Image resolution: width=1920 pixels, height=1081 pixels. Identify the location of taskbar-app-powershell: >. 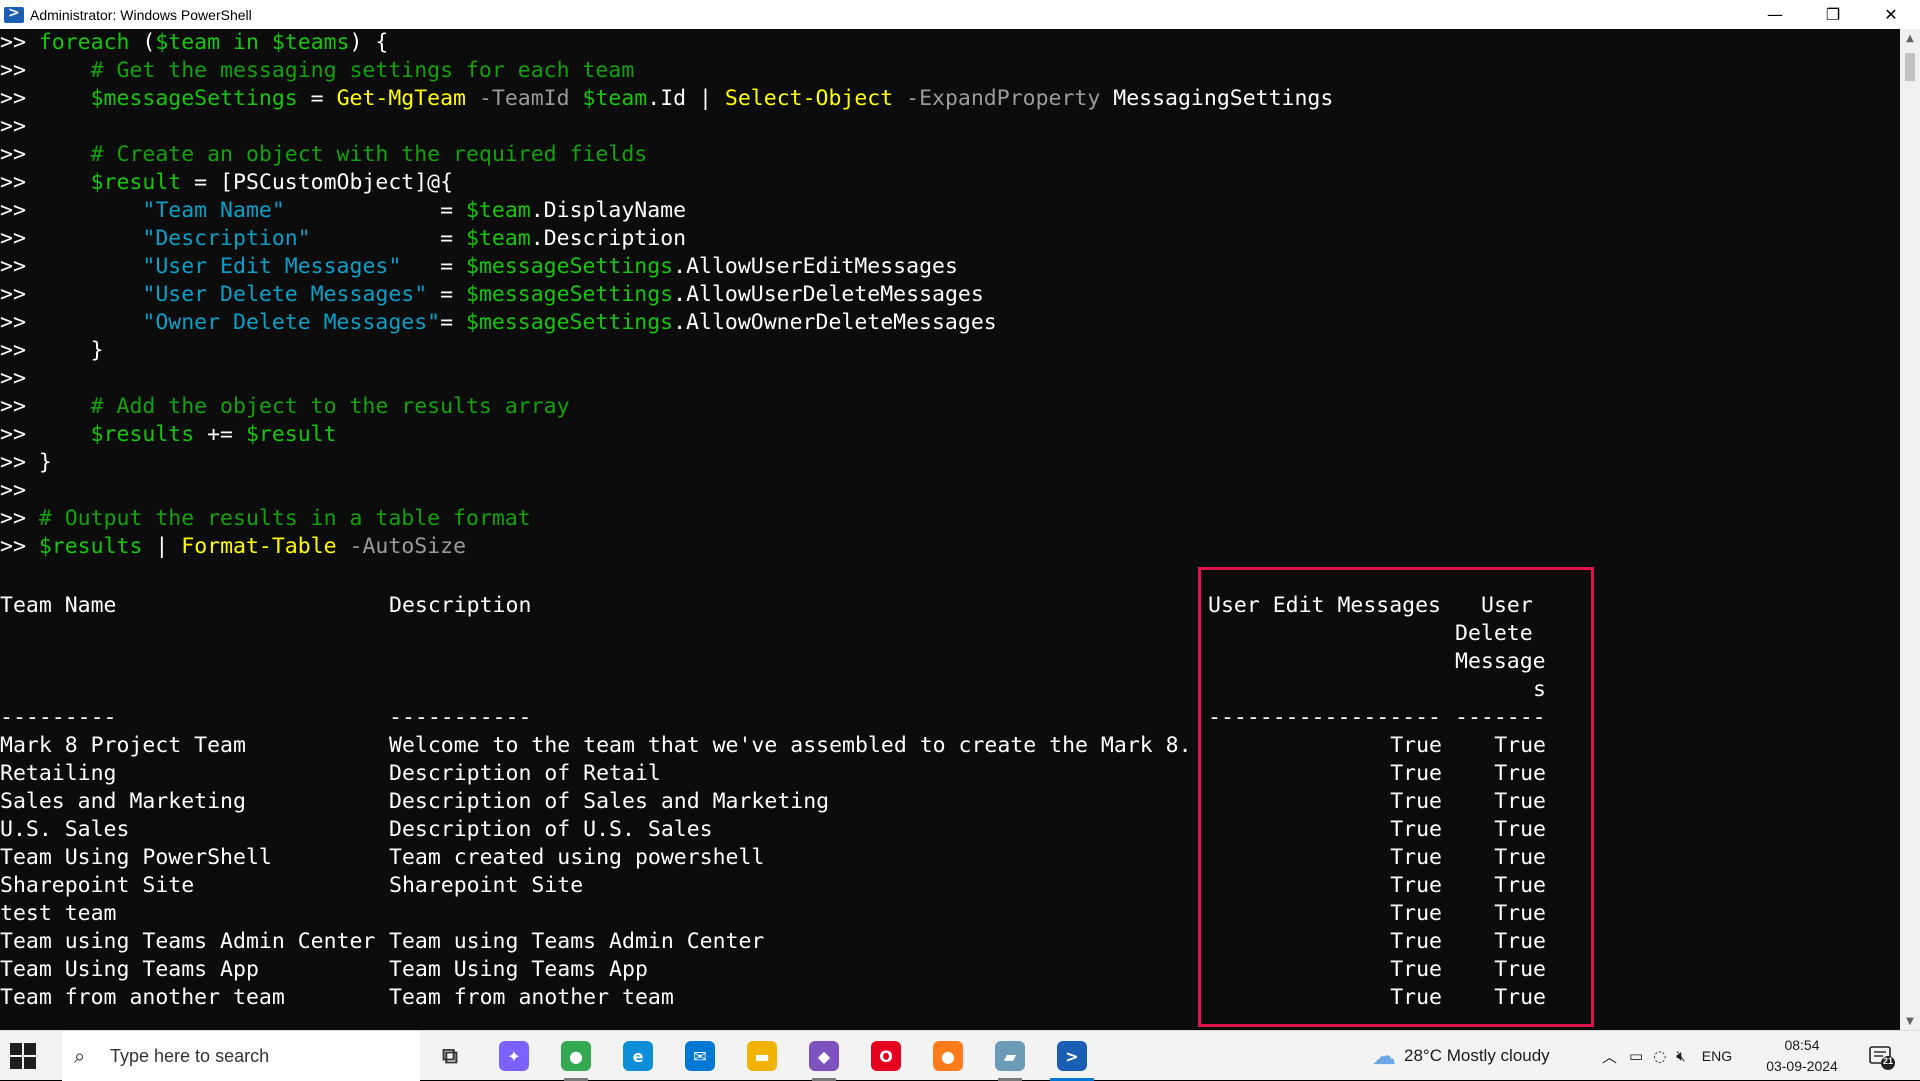
(1072, 1058).